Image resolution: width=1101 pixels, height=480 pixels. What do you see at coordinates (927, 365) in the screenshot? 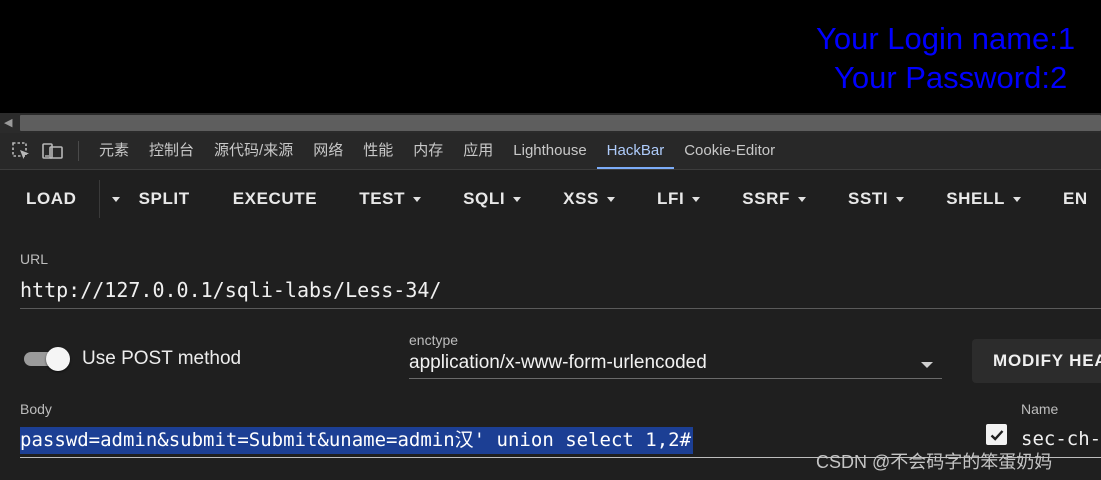
I see `dropdown-arrow-icon` at bounding box center [927, 365].